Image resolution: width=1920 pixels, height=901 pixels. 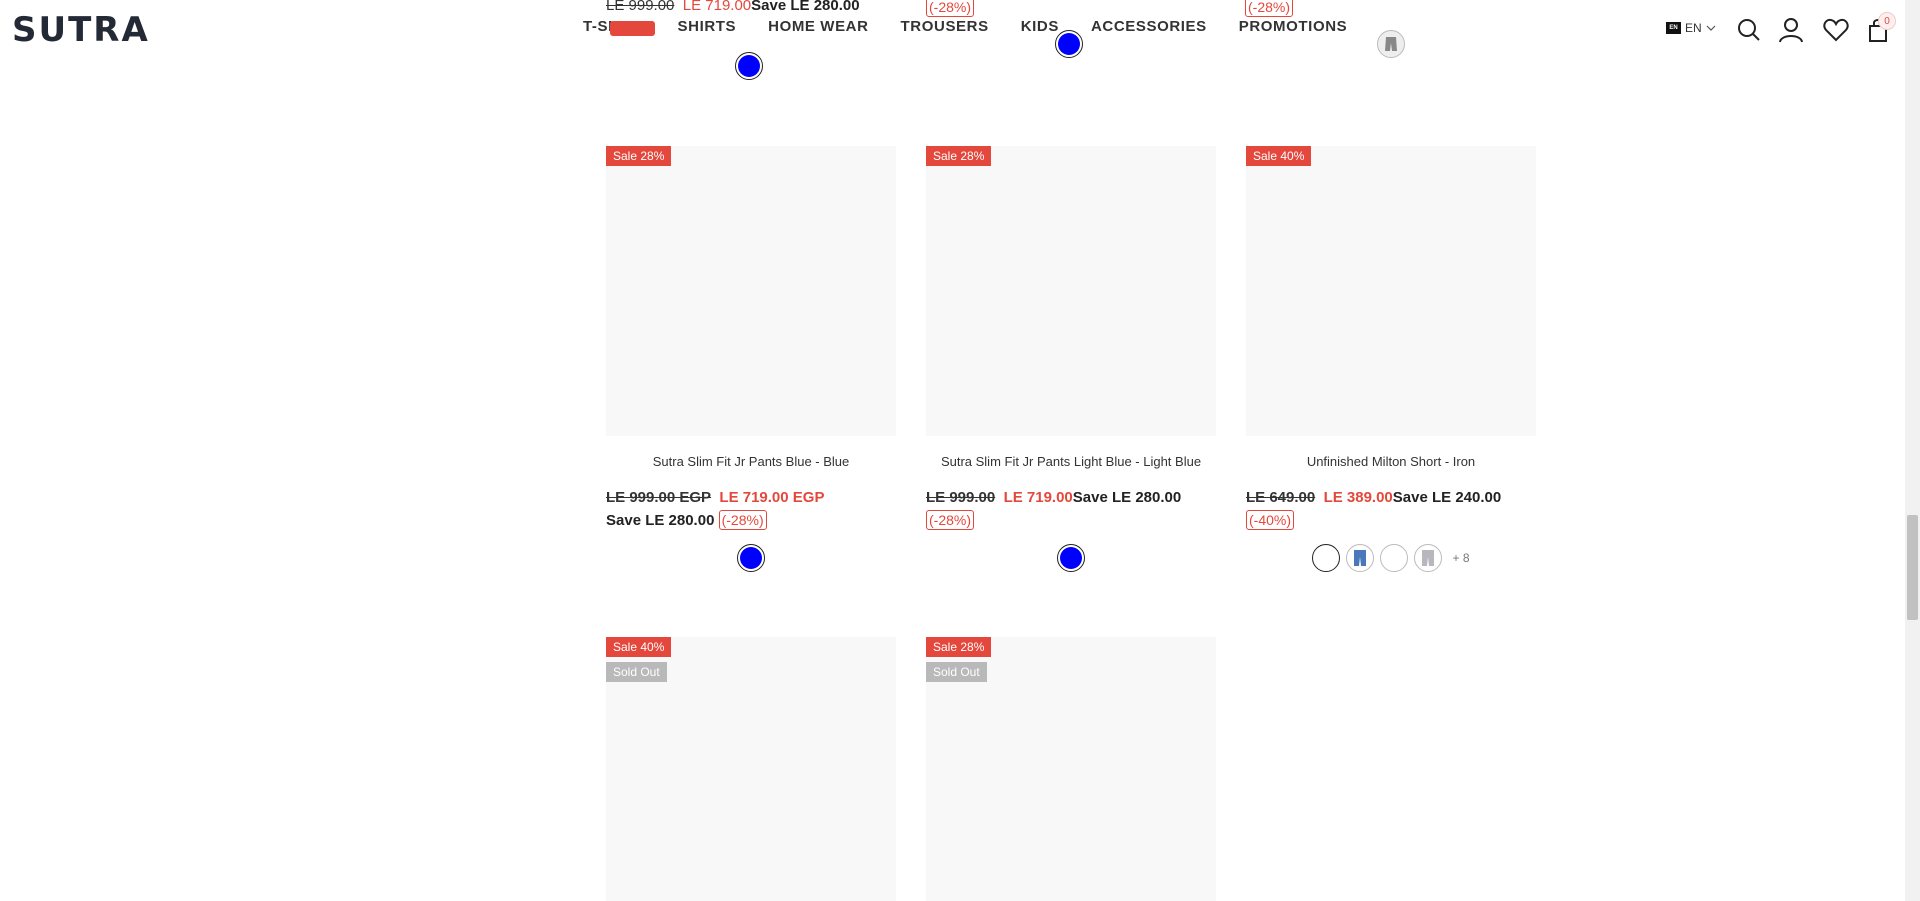 What do you see at coordinates (772, 497) in the screenshot?
I see `sale-price: LE 719.00 EGP` at bounding box center [772, 497].